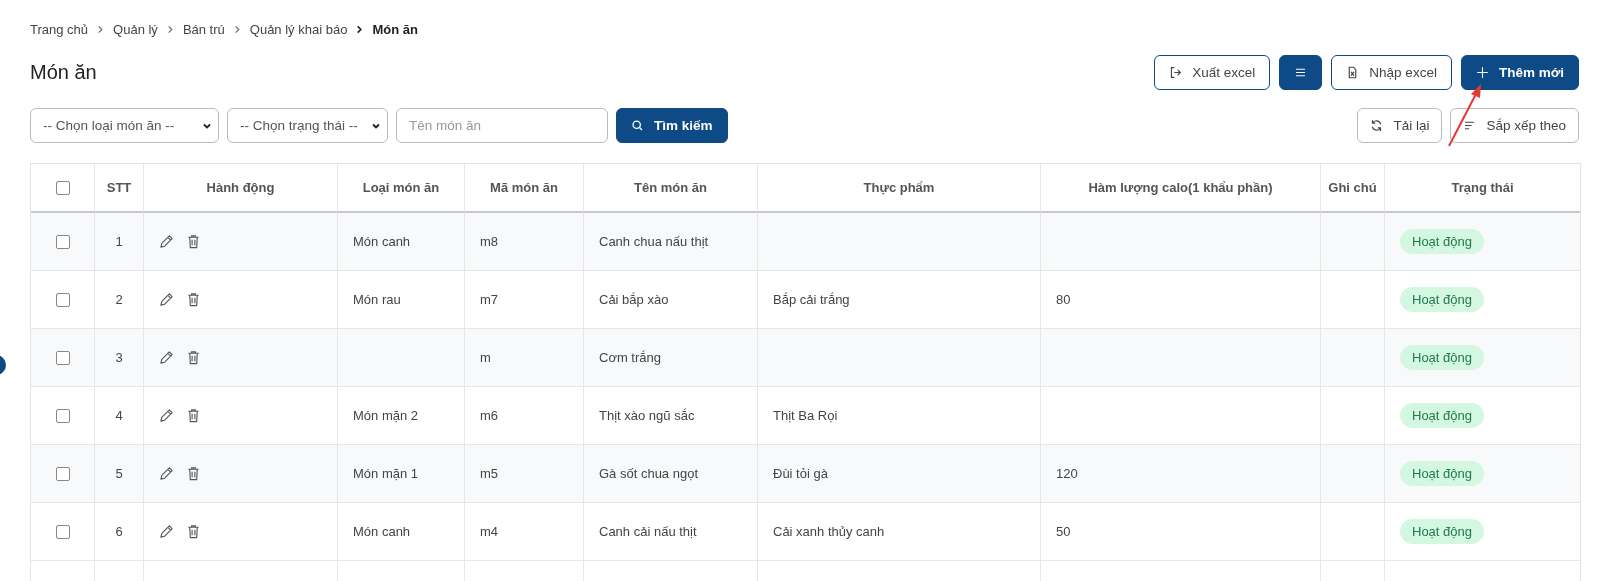  What do you see at coordinates (307, 125) in the screenshot?
I see `status-select: -- Chọn trạng thái --` at bounding box center [307, 125].